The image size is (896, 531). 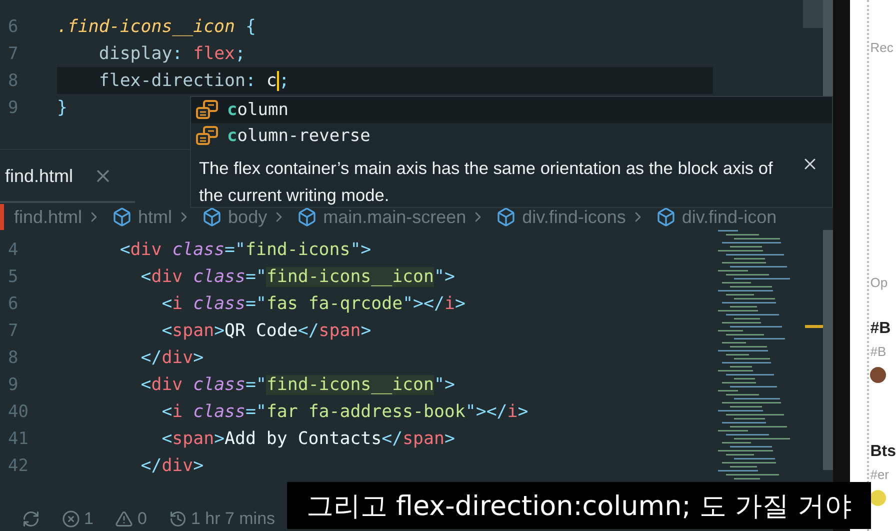 What do you see at coordinates (261, 330) in the screenshot?
I see `code-token: QR Code` at bounding box center [261, 330].